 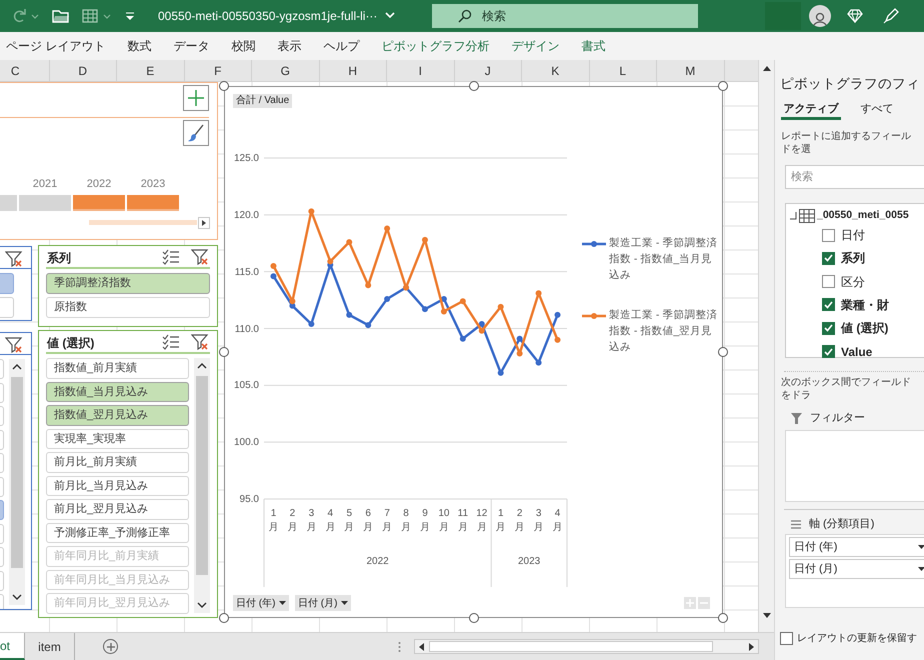 I want to click on ribbon-tab: ヘルプ, so click(x=341, y=46).